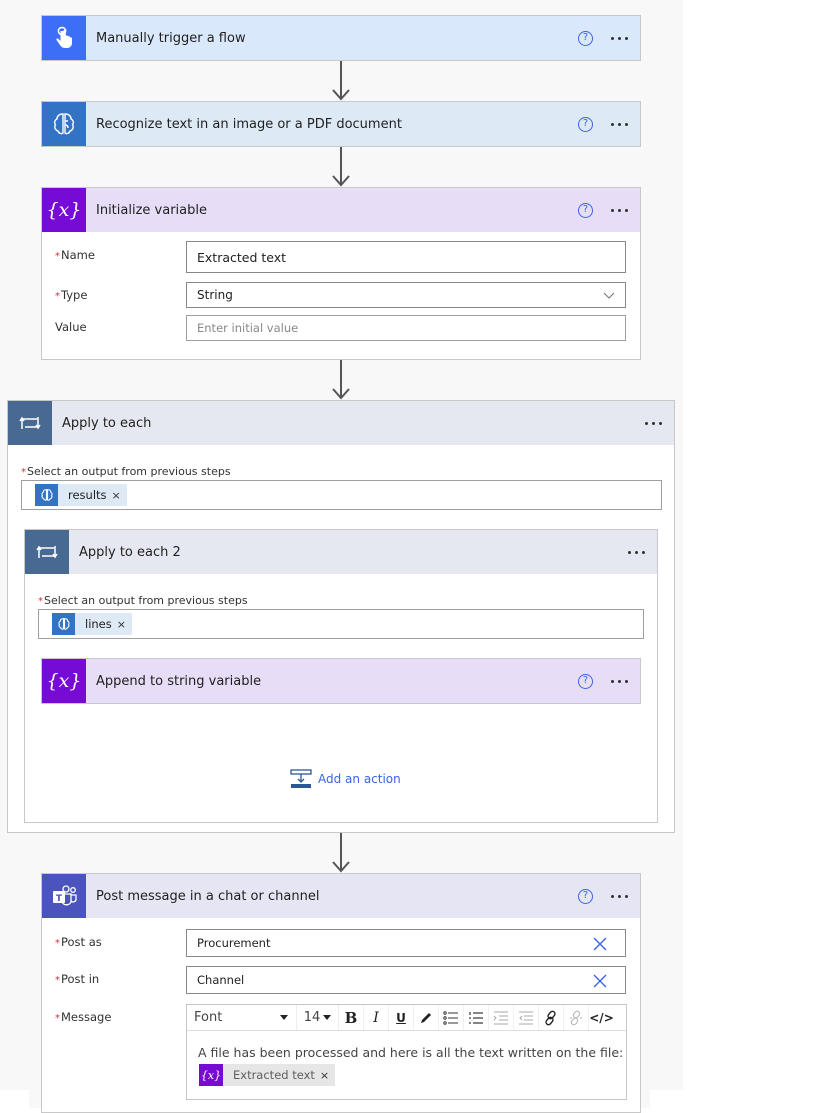  Describe the element at coordinates (601, 1017) in the screenshot. I see `code-view-icon: </>` at that location.